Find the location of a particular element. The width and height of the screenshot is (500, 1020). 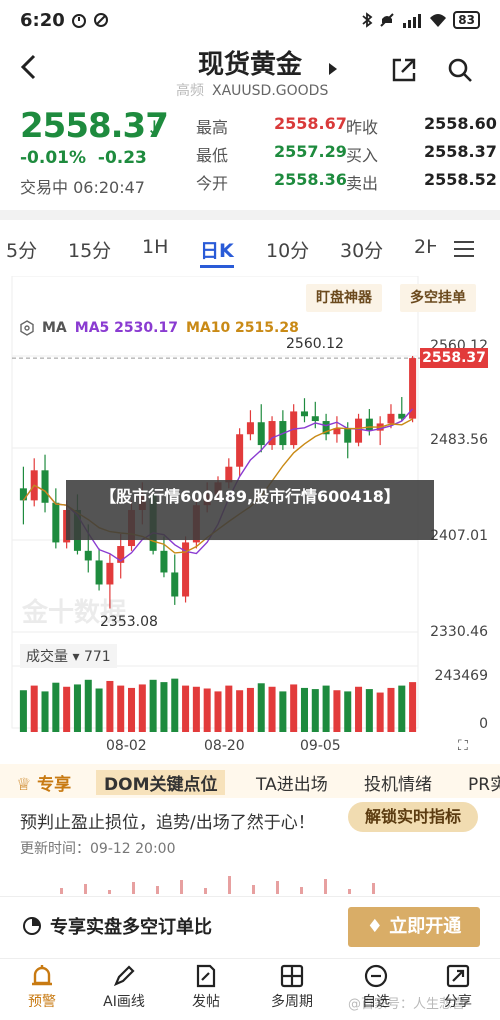

tab-30min: 30分 is located at coordinates (361, 249).